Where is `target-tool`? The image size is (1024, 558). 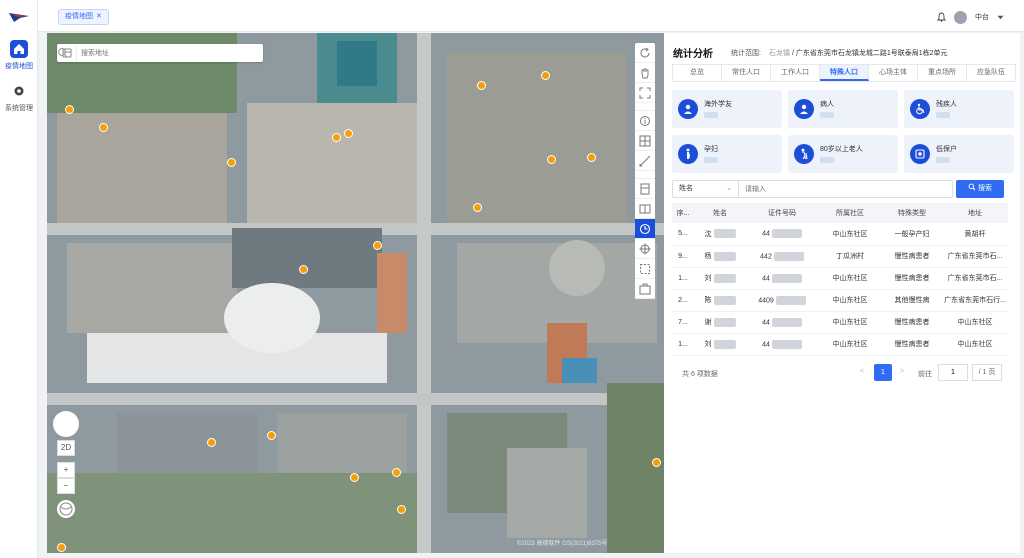
target-tool is located at coordinates (645, 249).